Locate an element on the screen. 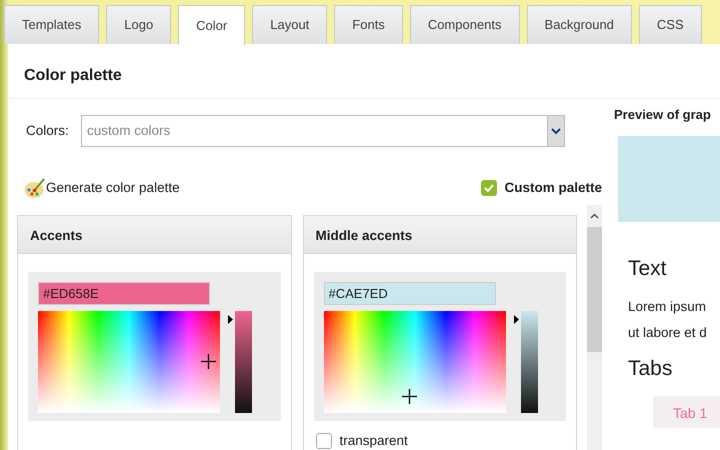 The width and height of the screenshot is (720, 450). palette-icon is located at coordinates (35, 188).